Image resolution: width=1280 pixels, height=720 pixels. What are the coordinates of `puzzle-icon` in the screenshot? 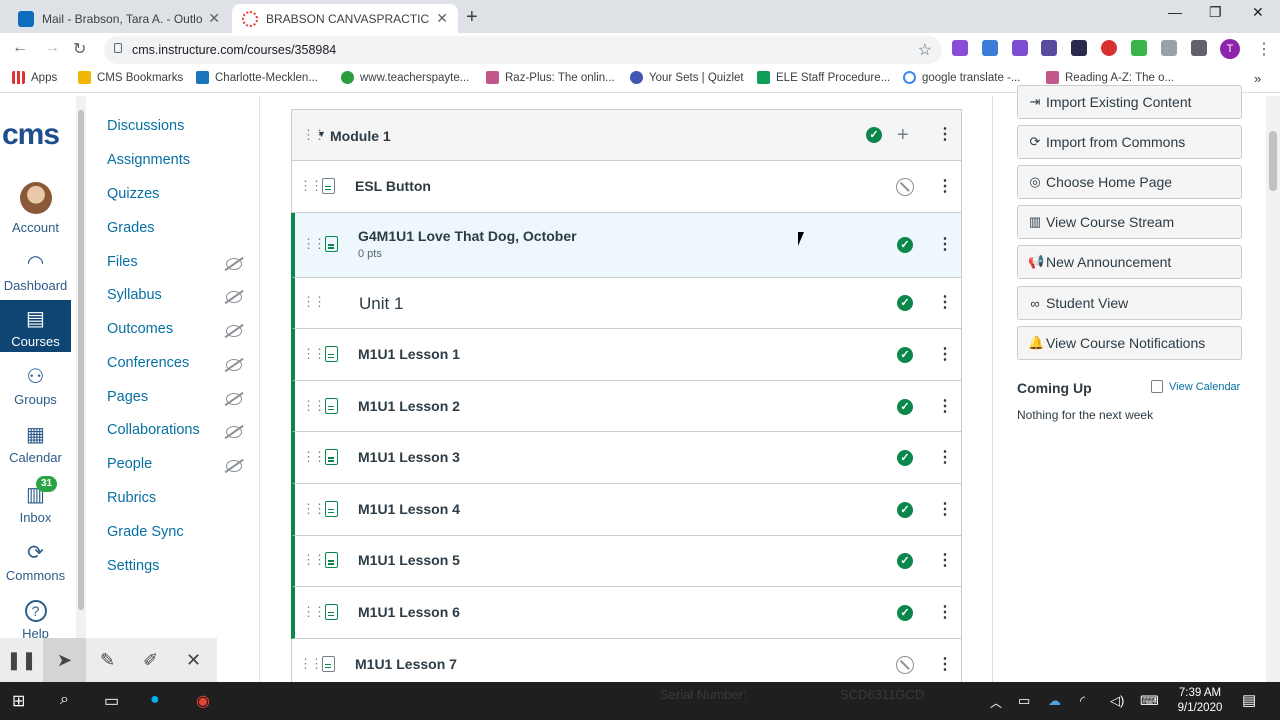 It's located at (1199, 48).